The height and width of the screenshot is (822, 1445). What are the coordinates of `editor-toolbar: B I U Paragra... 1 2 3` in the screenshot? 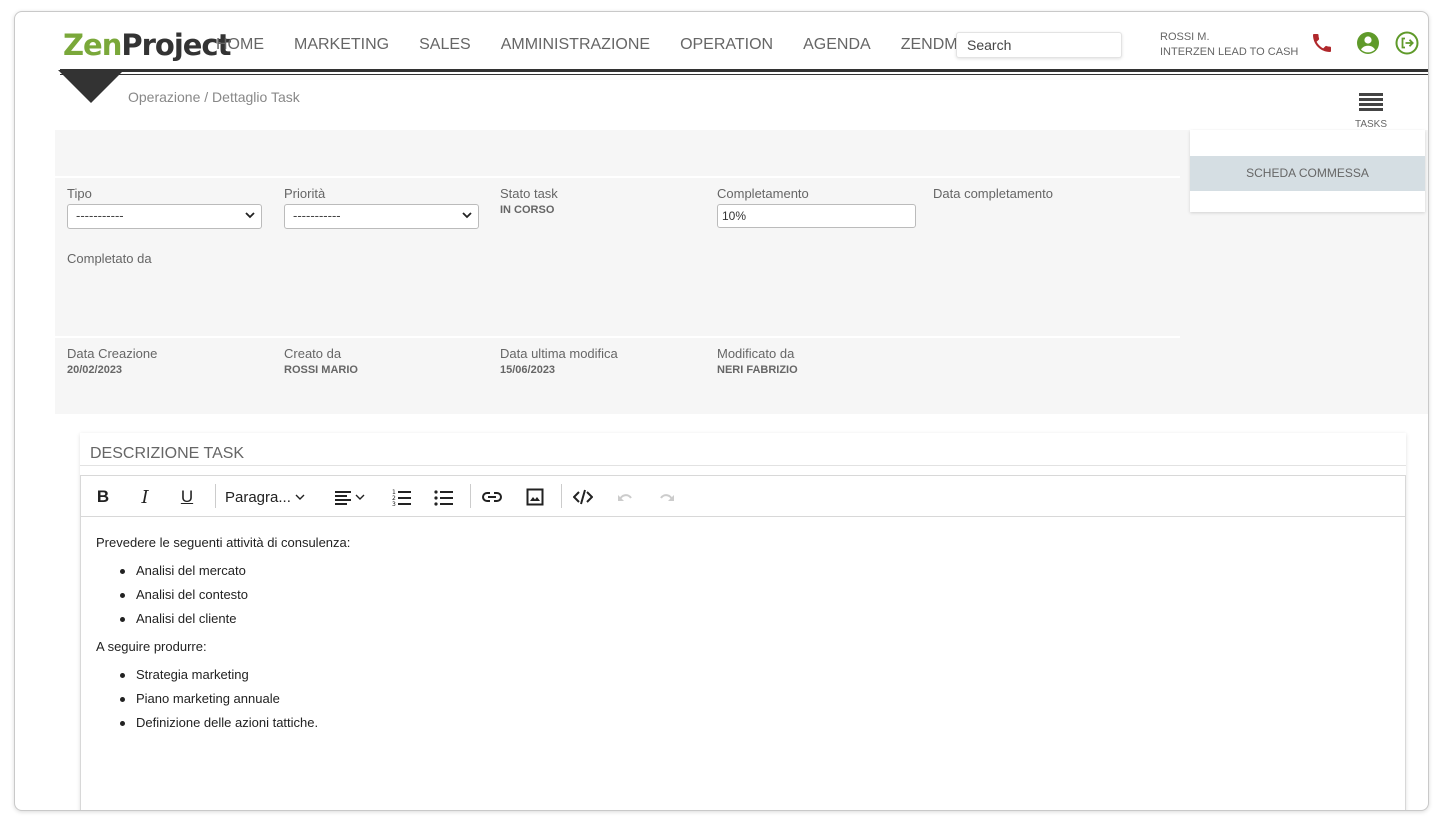 It's located at (743, 496).